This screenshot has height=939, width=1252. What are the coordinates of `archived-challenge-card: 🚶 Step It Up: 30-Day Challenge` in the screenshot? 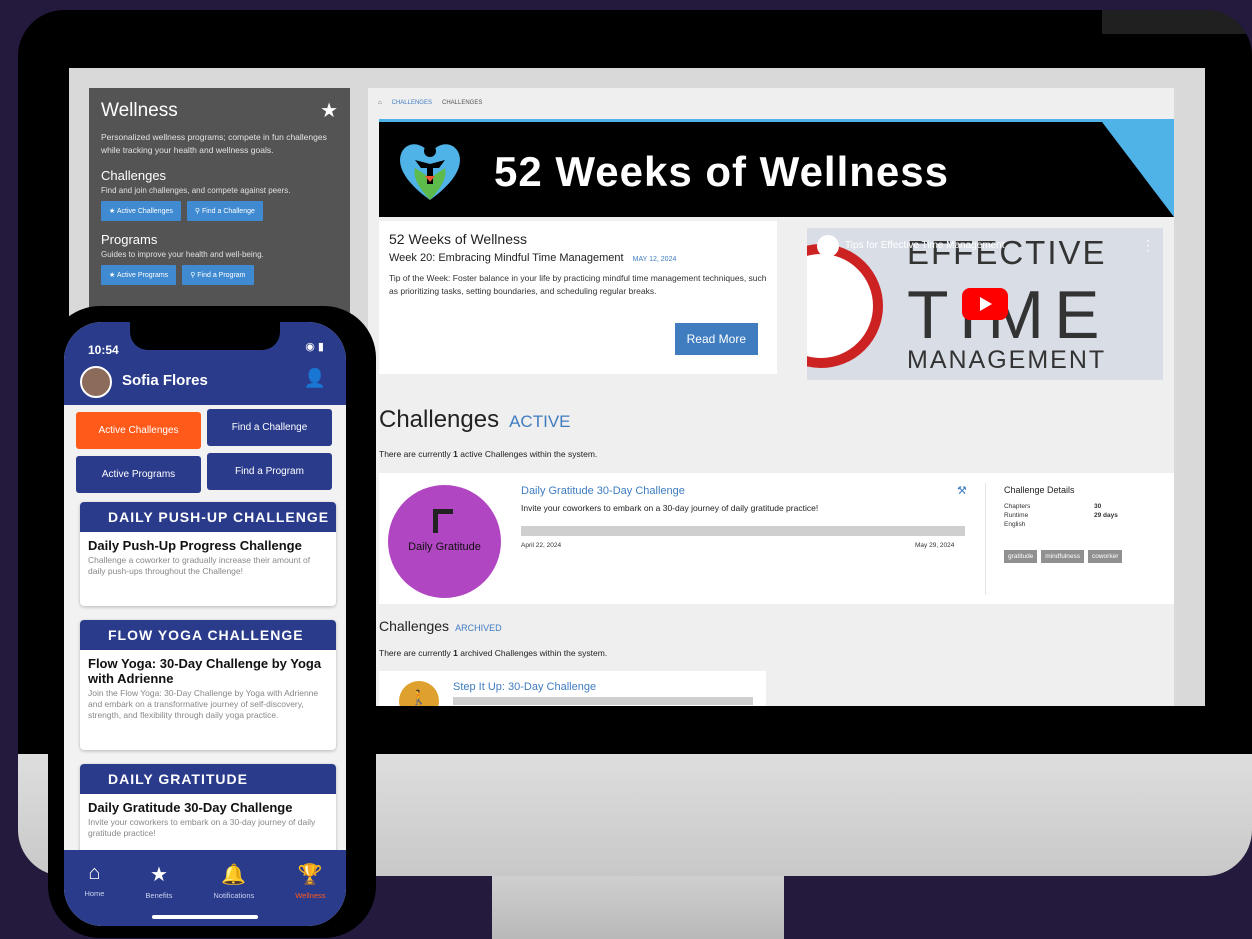 It's located at (572, 688).